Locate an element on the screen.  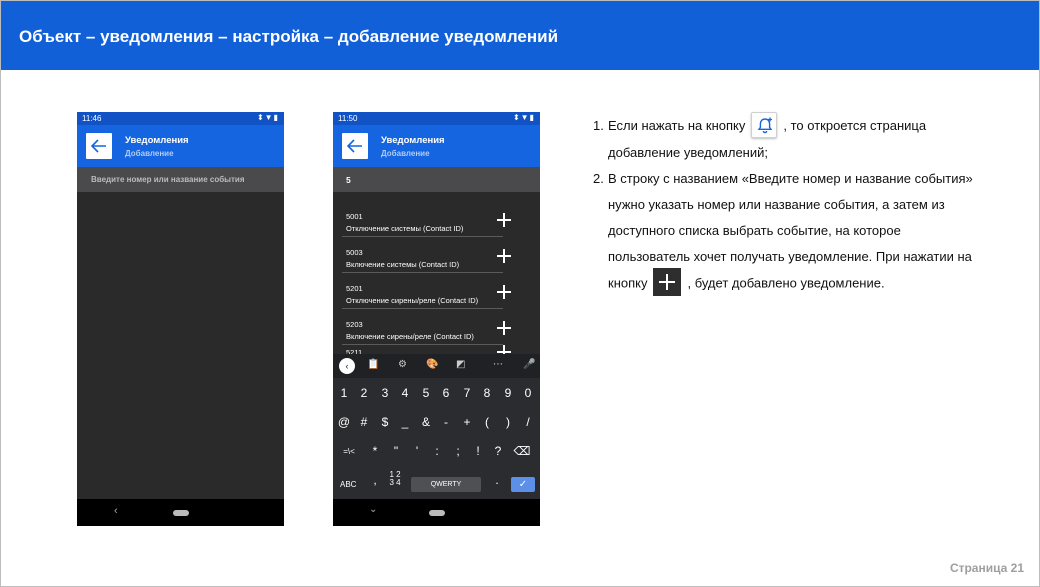
search-placeholder: Введите номер или название события is located at coordinates (168, 179).